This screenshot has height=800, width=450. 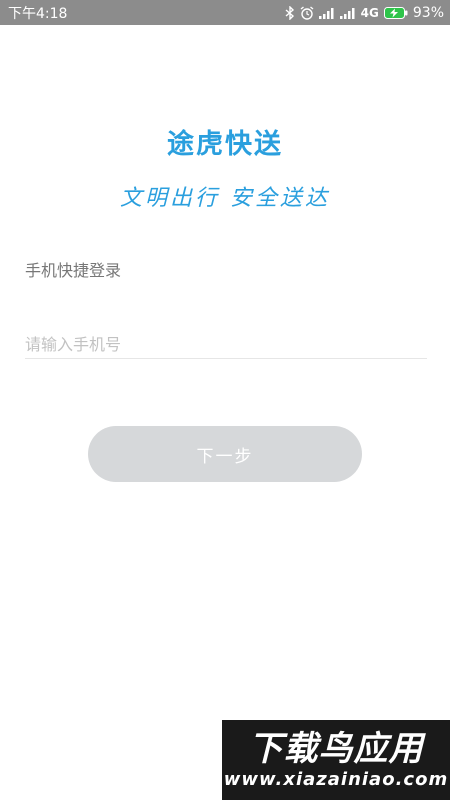 I want to click on alarm-icon, so click(x=307, y=12).